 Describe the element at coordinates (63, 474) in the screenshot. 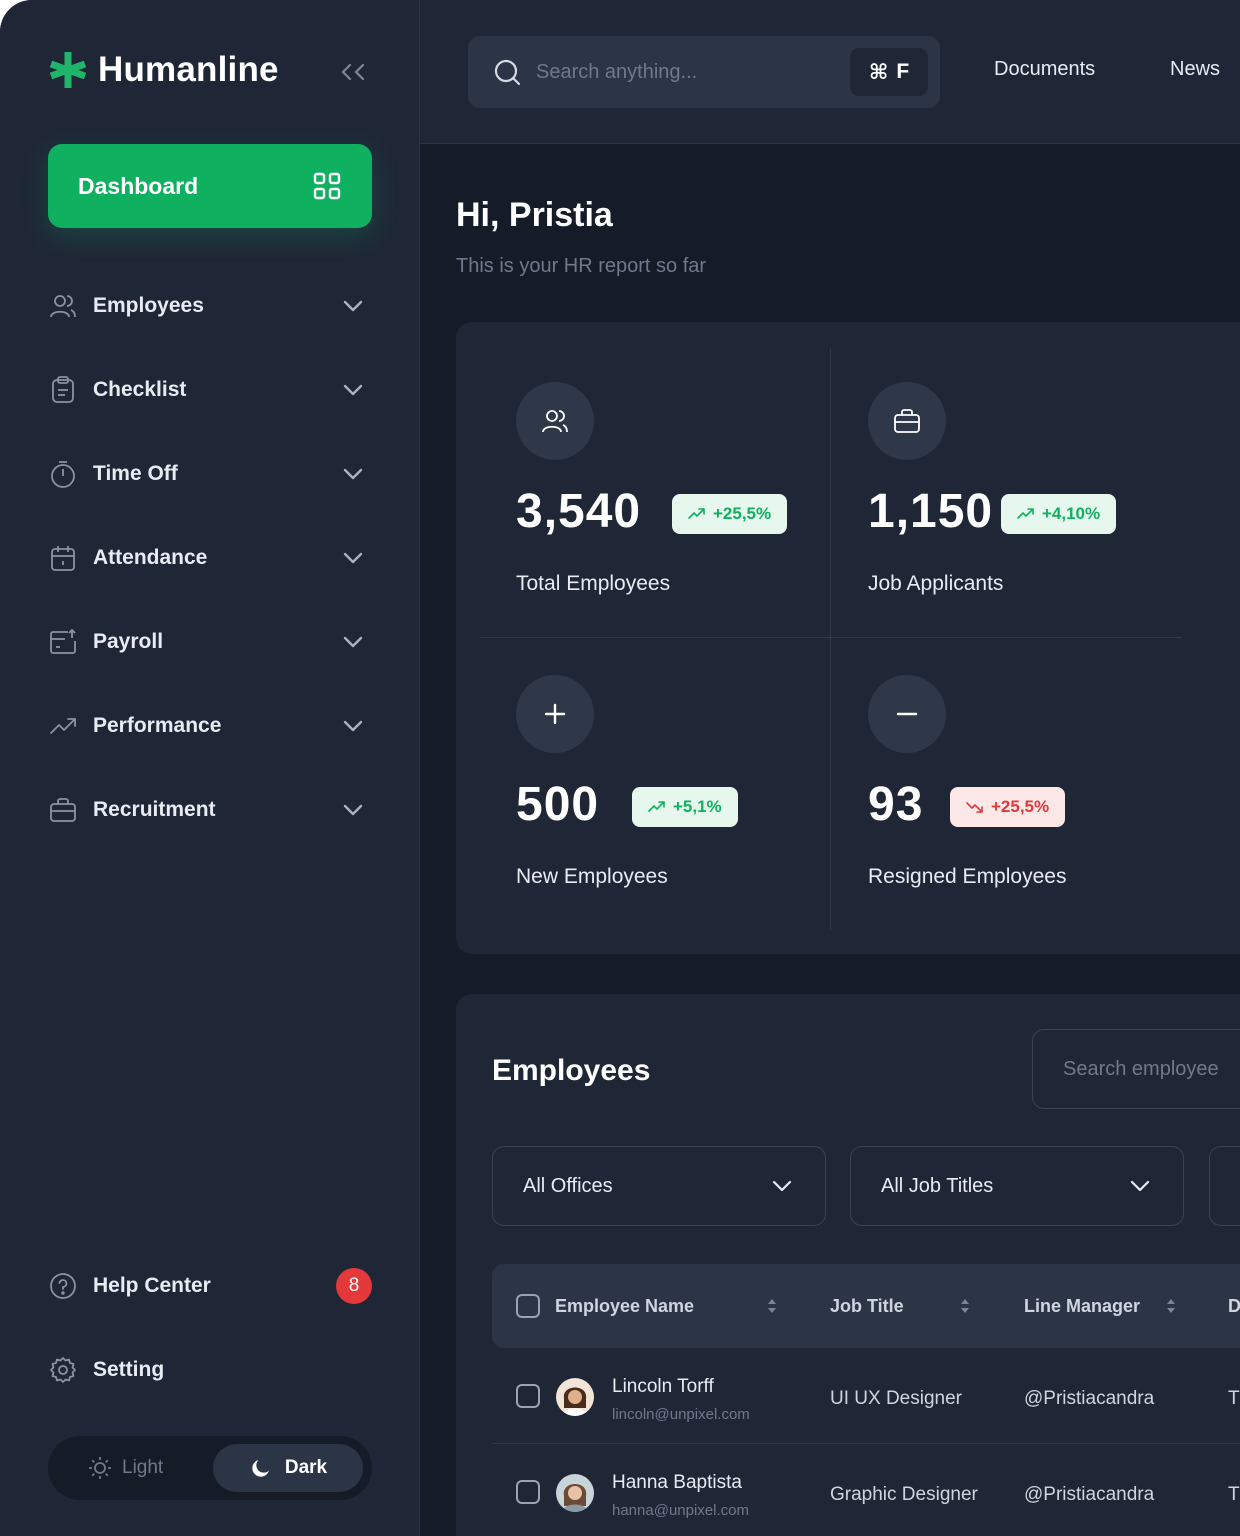

I see `stopwatch-icon` at that location.